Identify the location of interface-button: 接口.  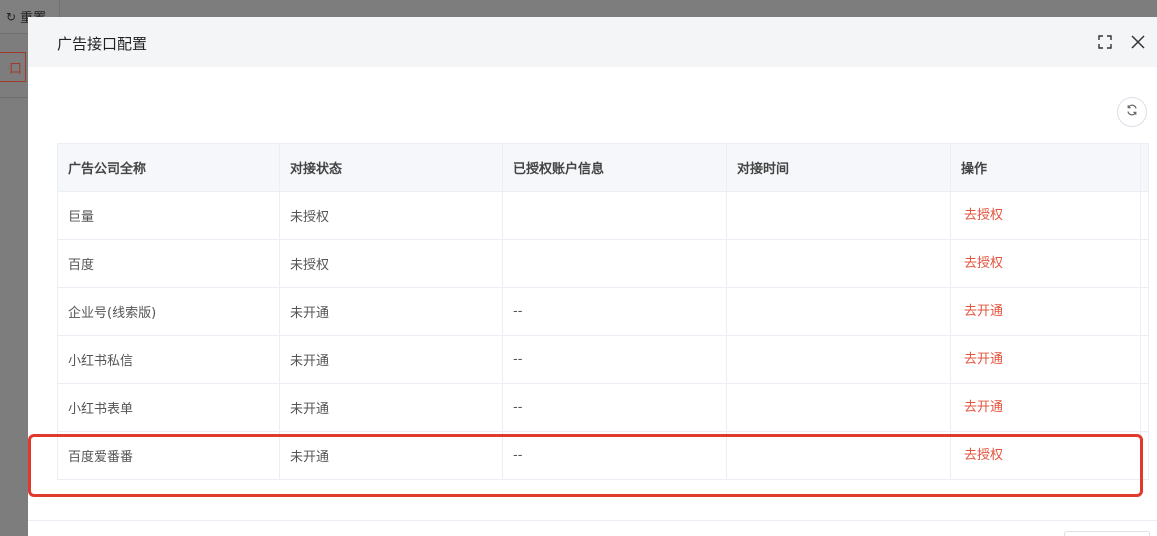
(13, 67).